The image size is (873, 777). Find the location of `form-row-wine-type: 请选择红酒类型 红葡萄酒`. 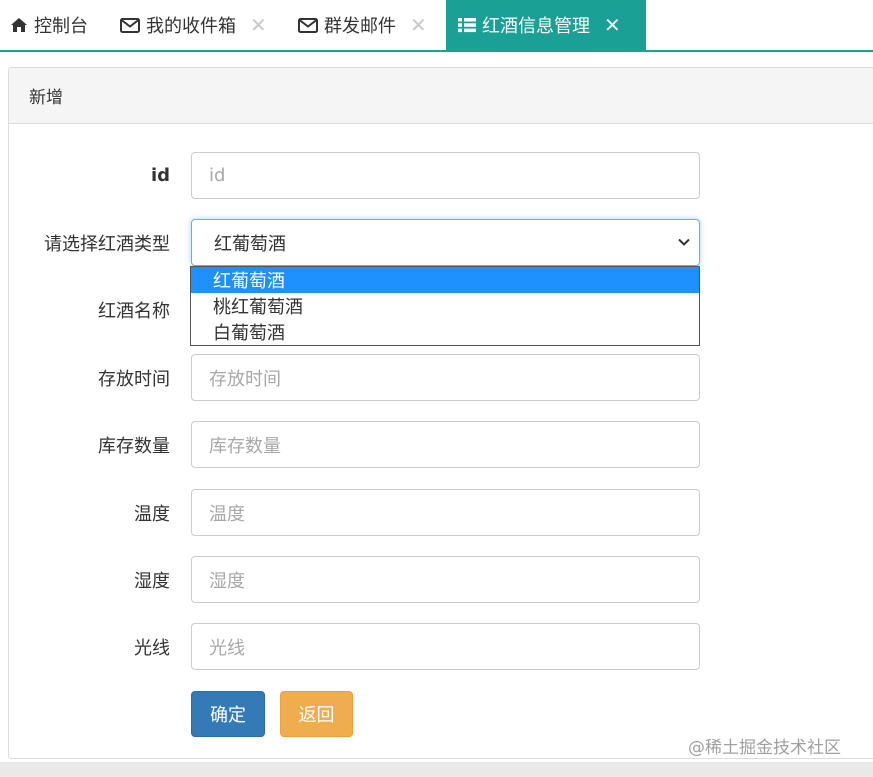

form-row-wine-type: 请选择红酒类型 红葡萄酒 is located at coordinates (436, 242).